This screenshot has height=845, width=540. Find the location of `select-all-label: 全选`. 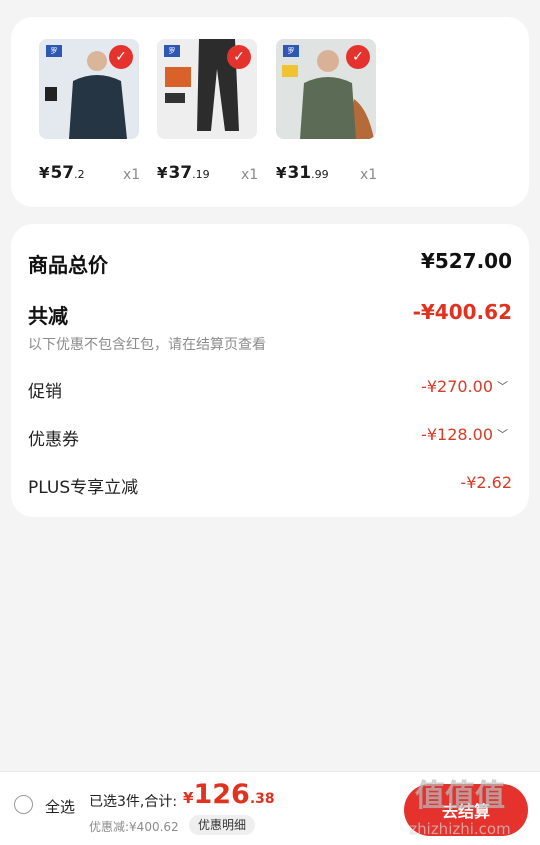

select-all-label: 全选 is located at coordinates (60, 806).